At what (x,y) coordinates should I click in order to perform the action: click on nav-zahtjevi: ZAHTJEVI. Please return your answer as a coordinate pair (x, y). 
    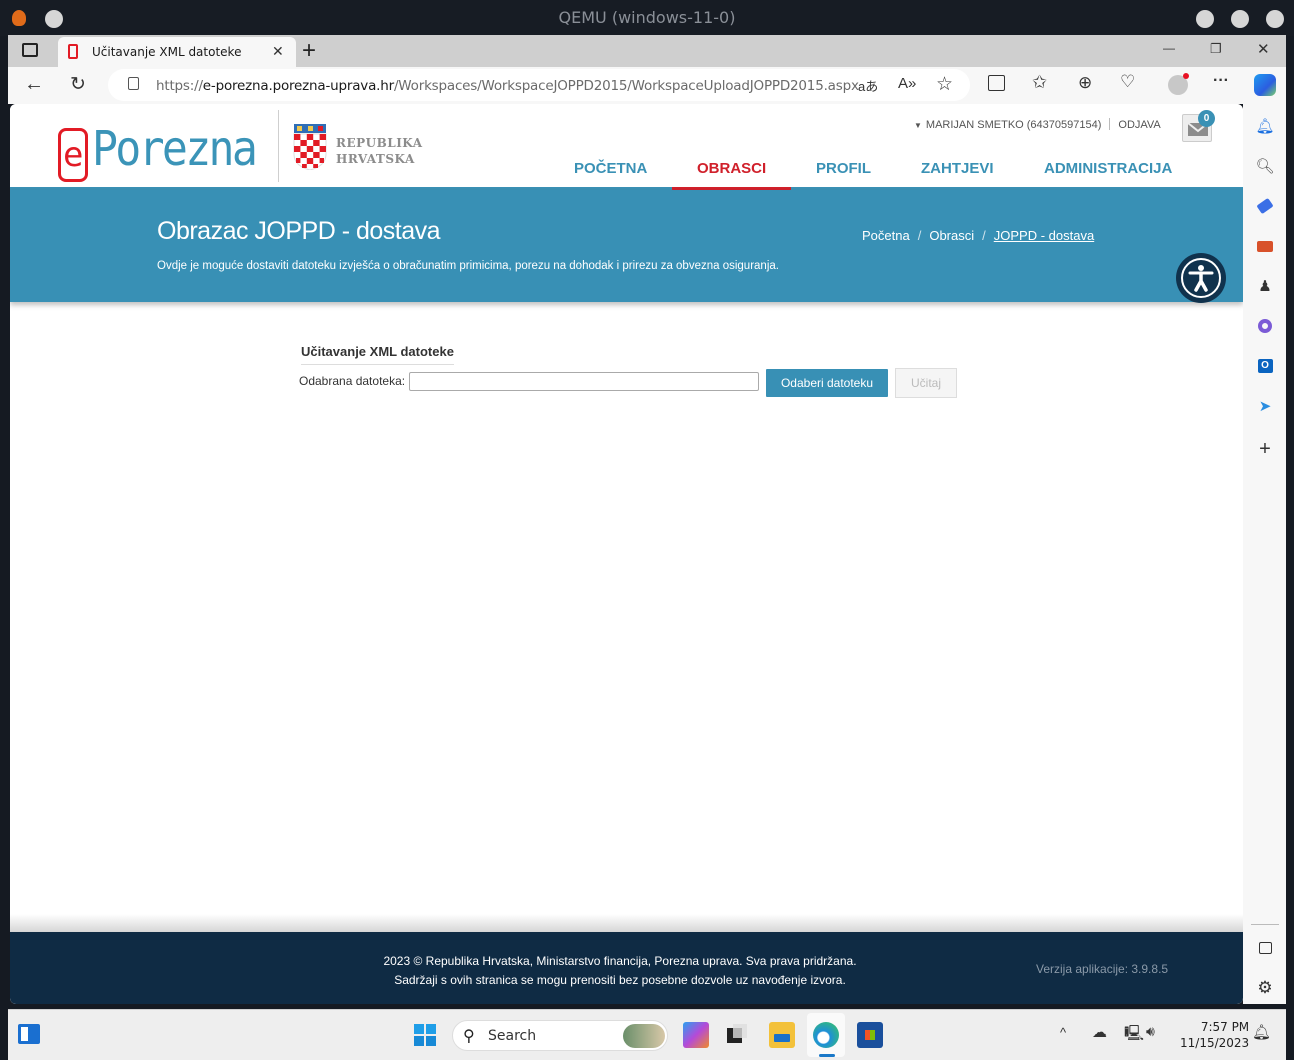
    Looking at the image, I should click on (957, 168).